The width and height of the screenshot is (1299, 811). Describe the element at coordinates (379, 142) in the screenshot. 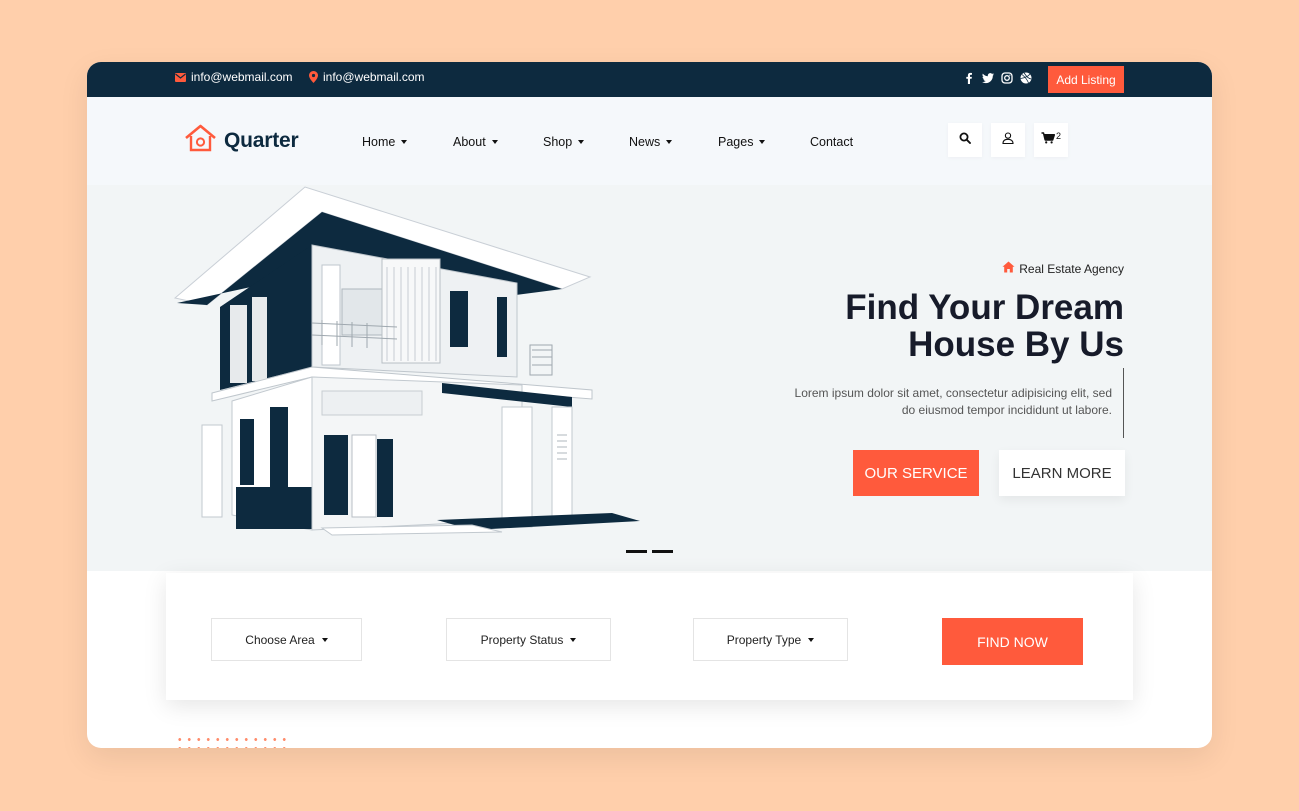

I see `nav-label: Home` at that location.